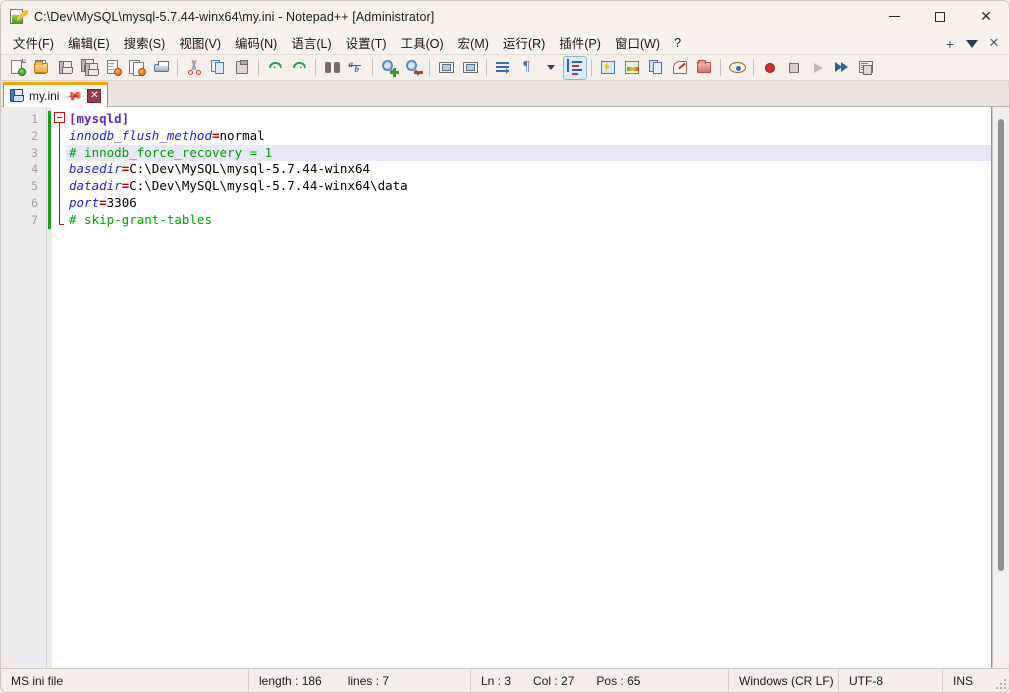 The image size is (1010, 693). I want to click on menu-view: 视图(V), so click(200, 43).